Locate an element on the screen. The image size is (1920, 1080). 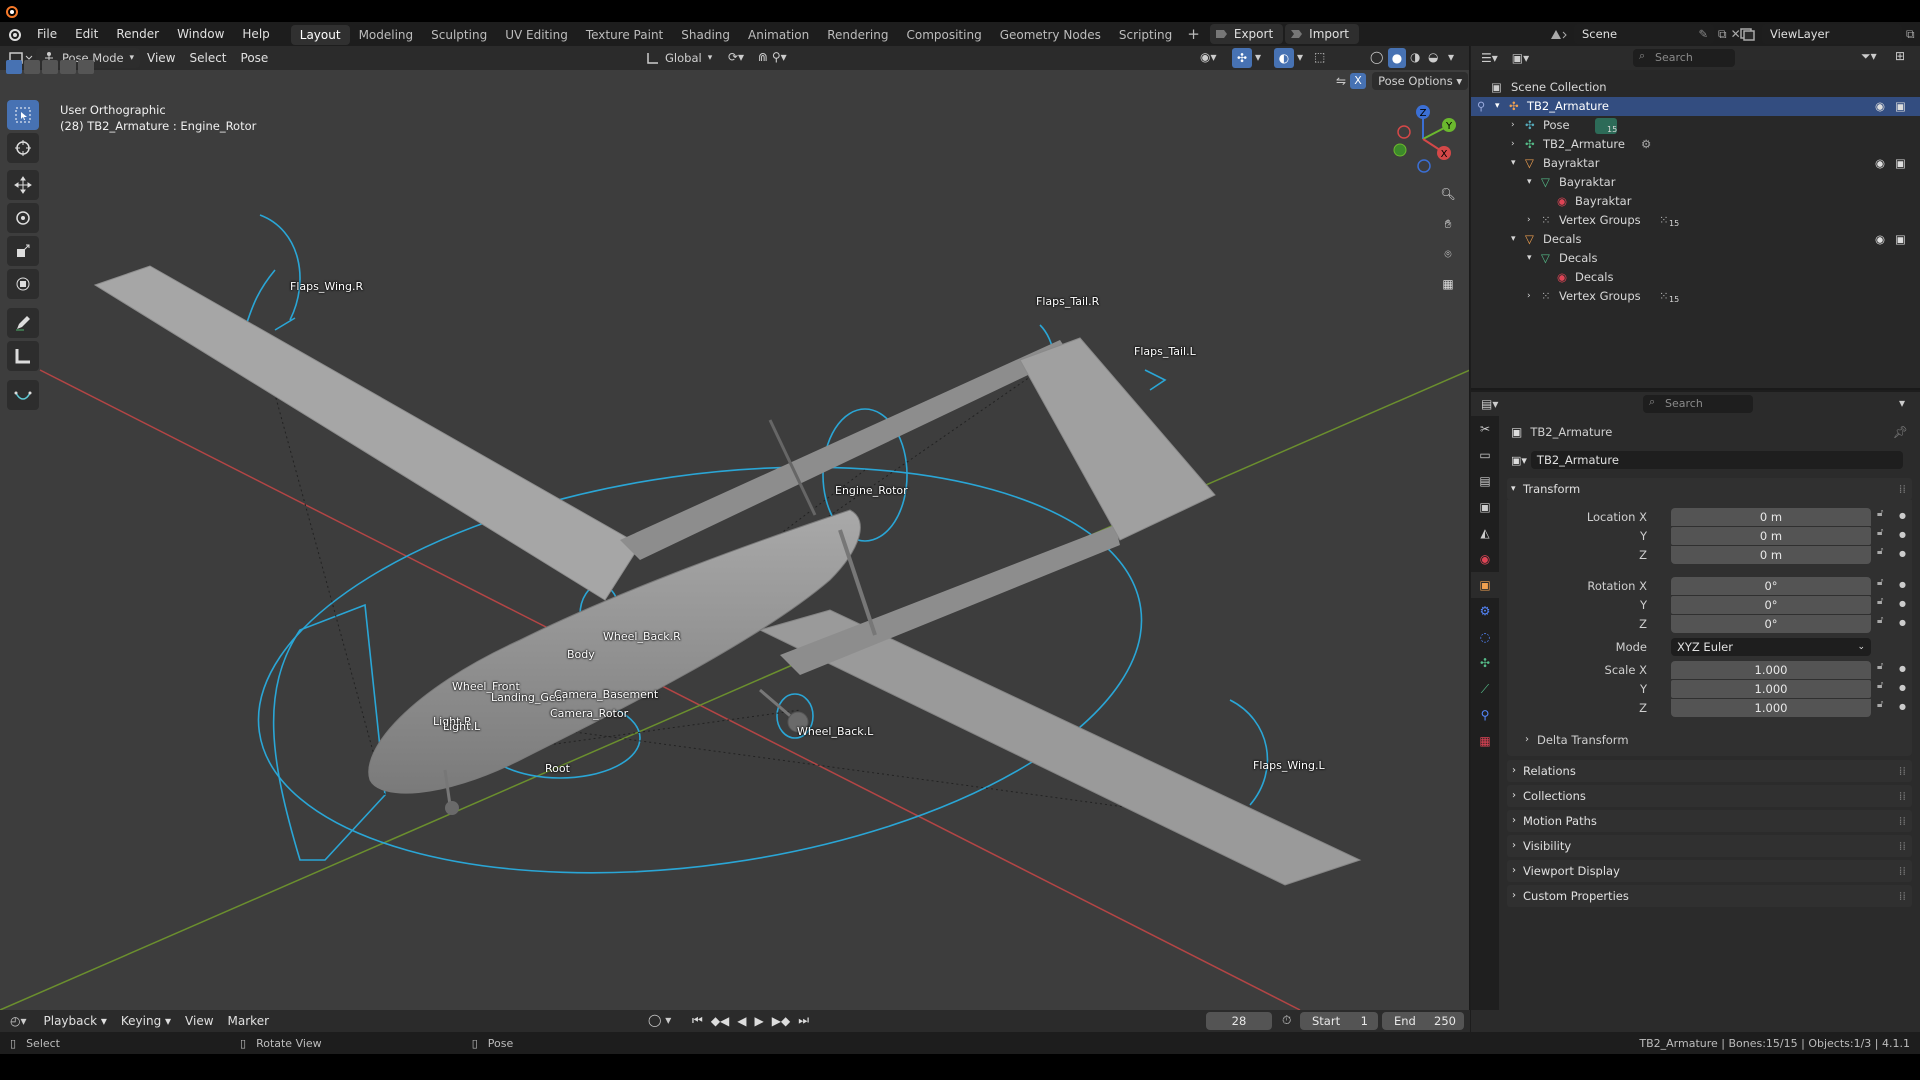
datablock-name-field: TB2_Armature is located at coordinates (1716, 460).